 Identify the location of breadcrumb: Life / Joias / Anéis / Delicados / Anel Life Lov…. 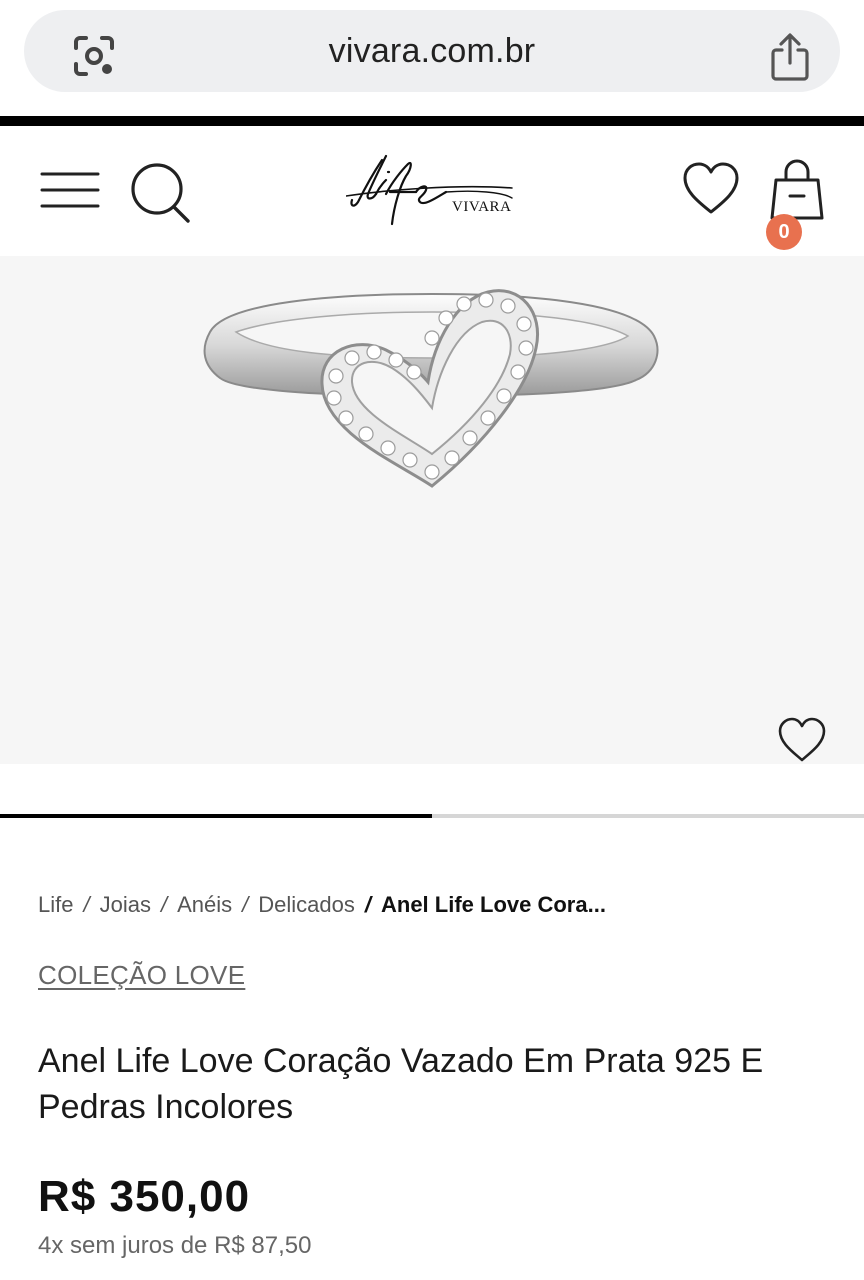
(322, 905).